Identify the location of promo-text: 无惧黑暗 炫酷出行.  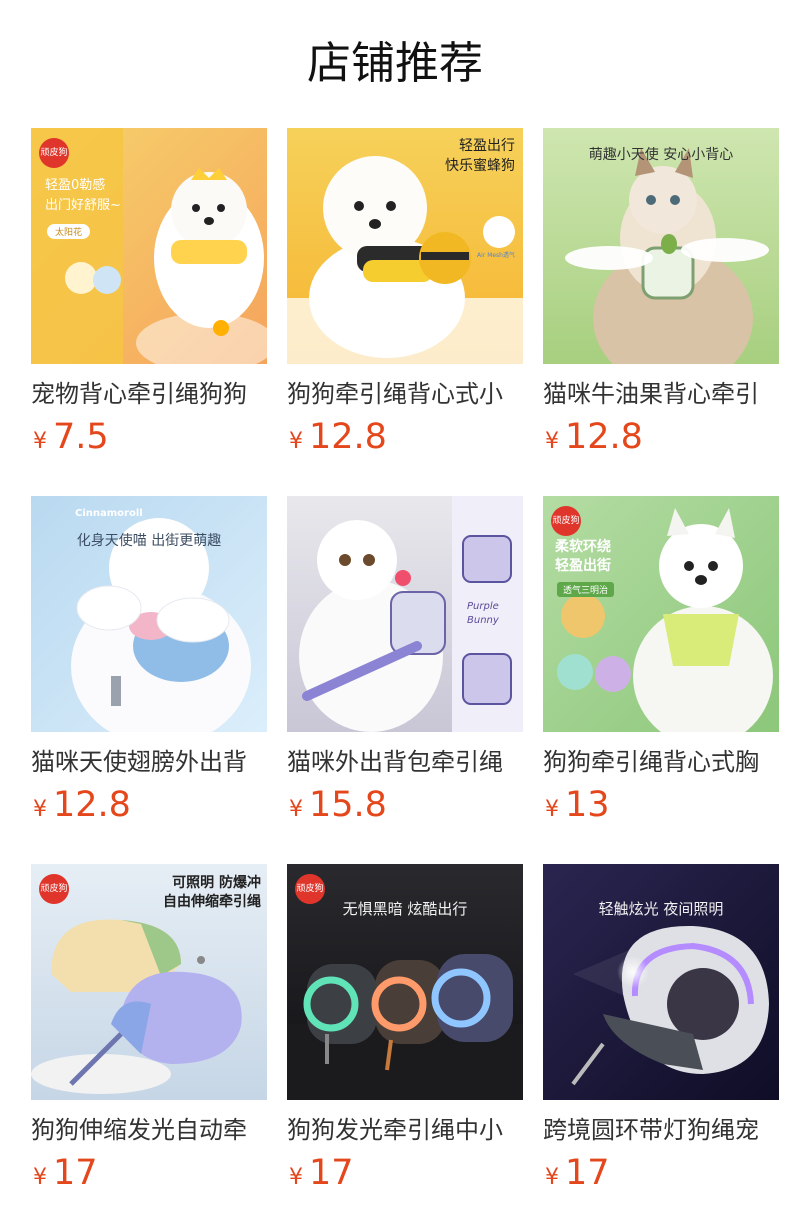
(405, 909).